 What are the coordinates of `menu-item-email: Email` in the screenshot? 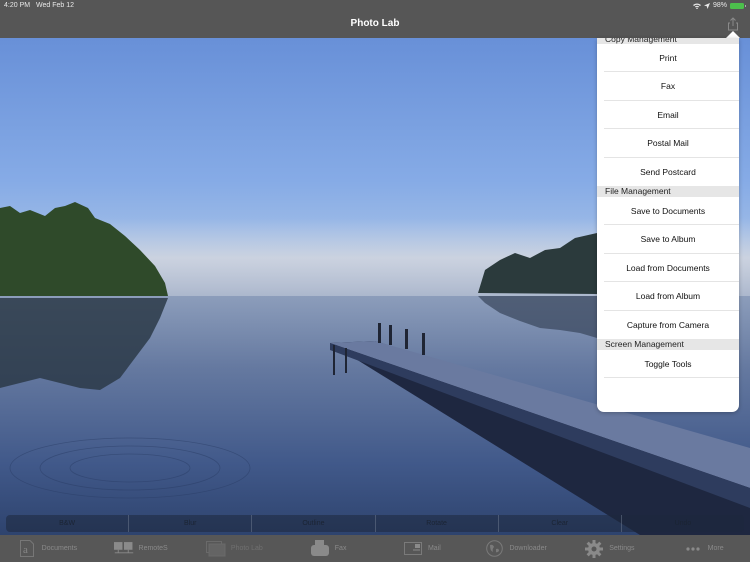 It's located at (671, 115).